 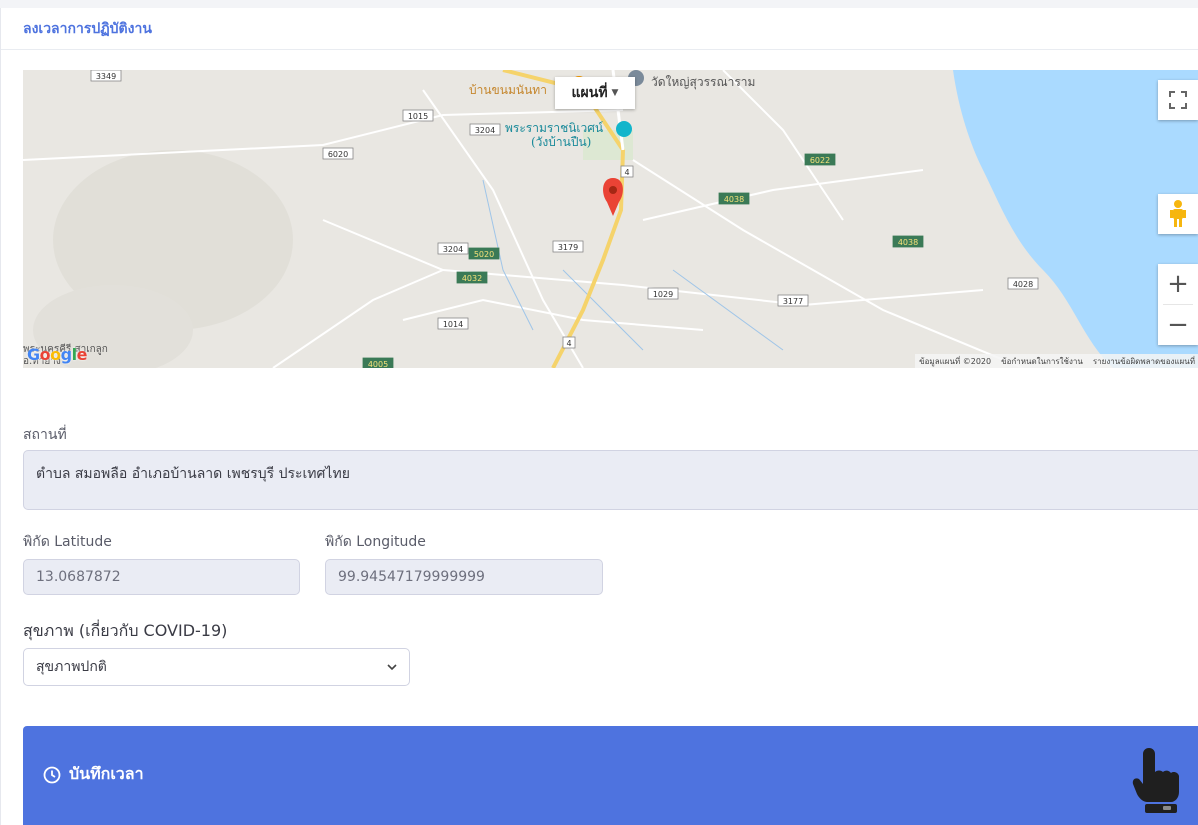 I want to click on plus-icon: +, so click(x=1178, y=284).